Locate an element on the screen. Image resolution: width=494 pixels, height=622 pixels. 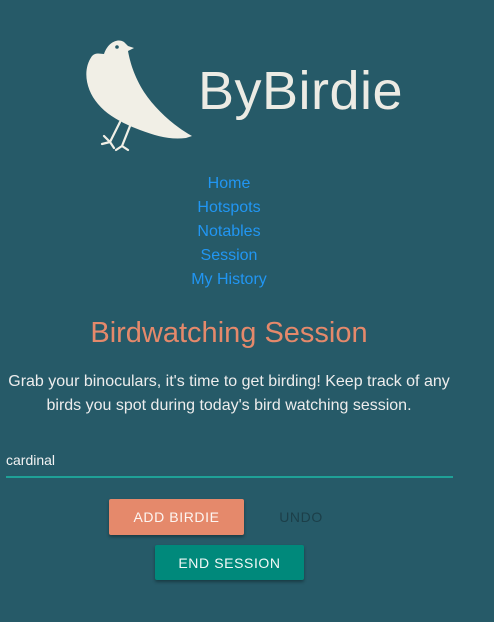
end-session-button: End Session is located at coordinates (229, 562).